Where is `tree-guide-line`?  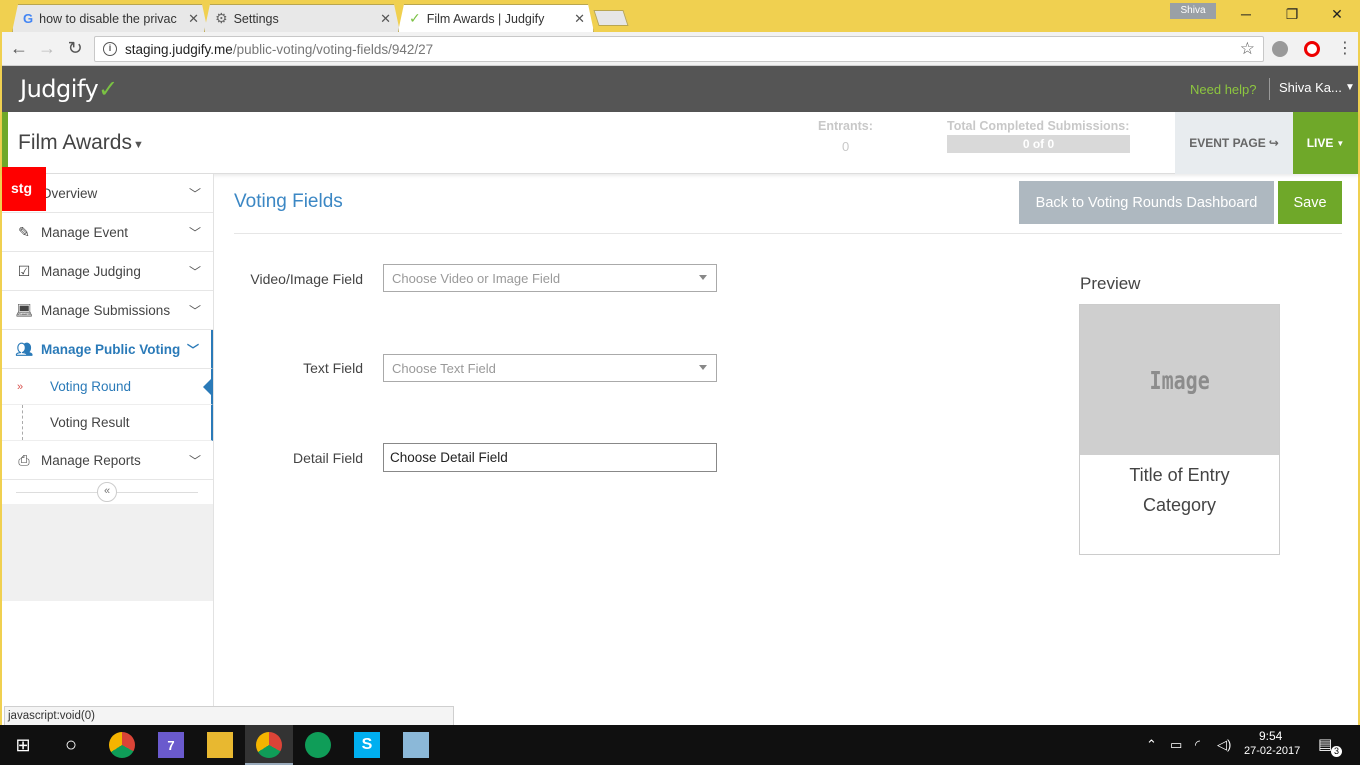 tree-guide-line is located at coordinates (22, 422).